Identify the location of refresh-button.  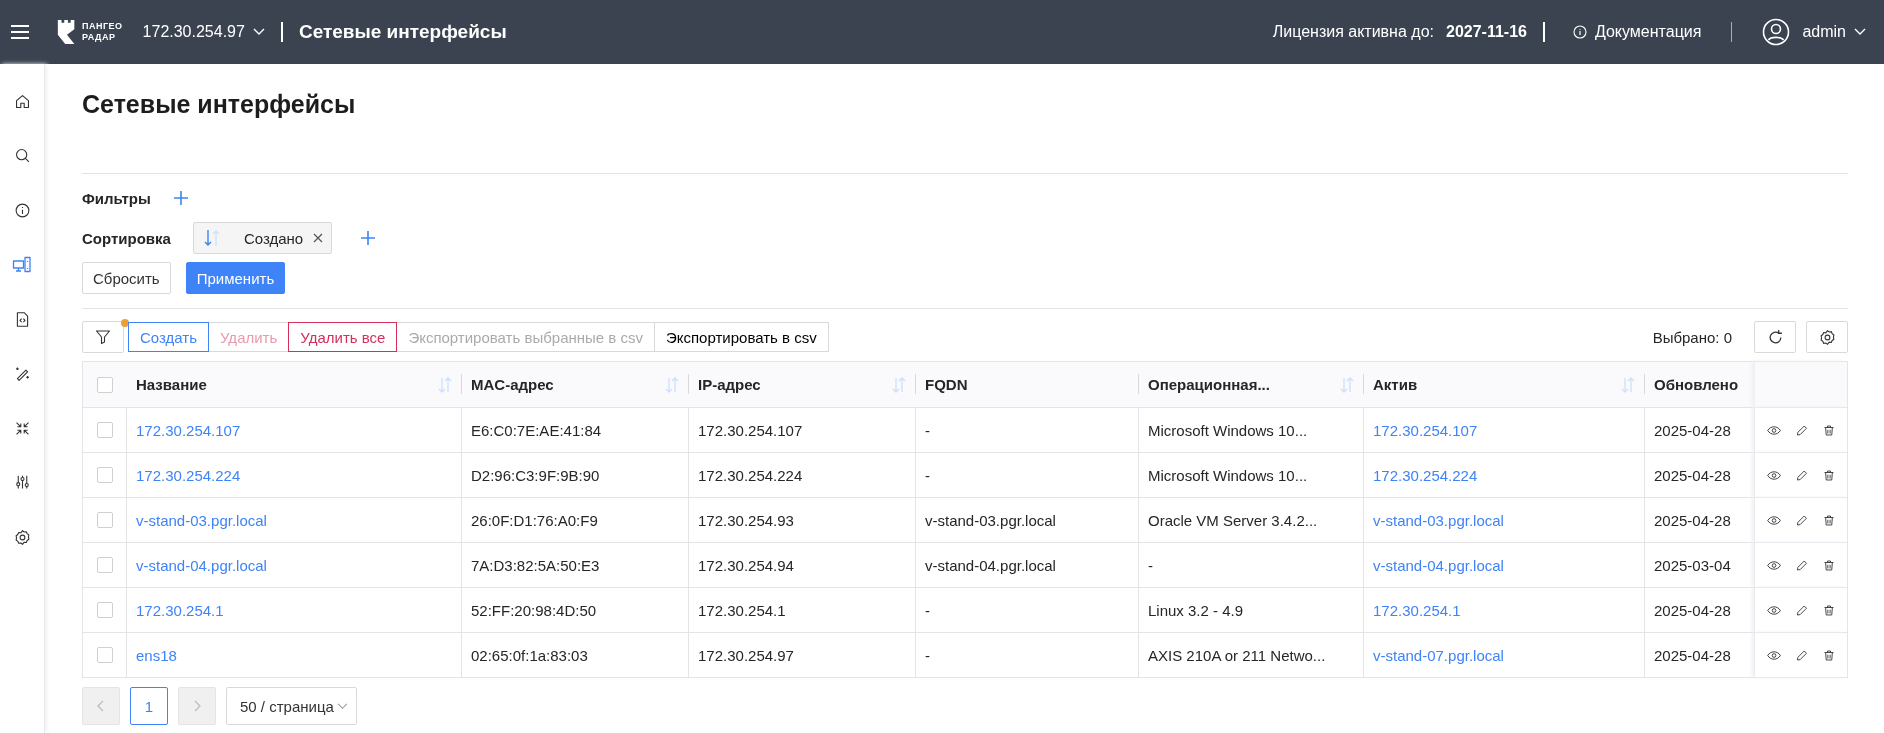
(1775, 337).